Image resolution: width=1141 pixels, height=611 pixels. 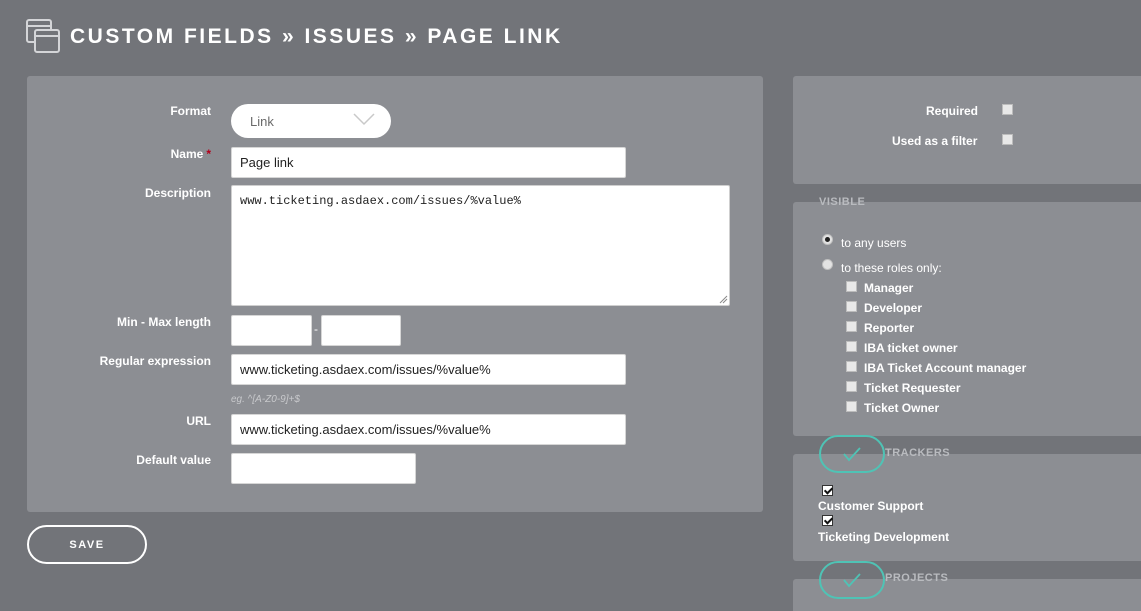 I want to click on url-label: URL, so click(x=198, y=421).